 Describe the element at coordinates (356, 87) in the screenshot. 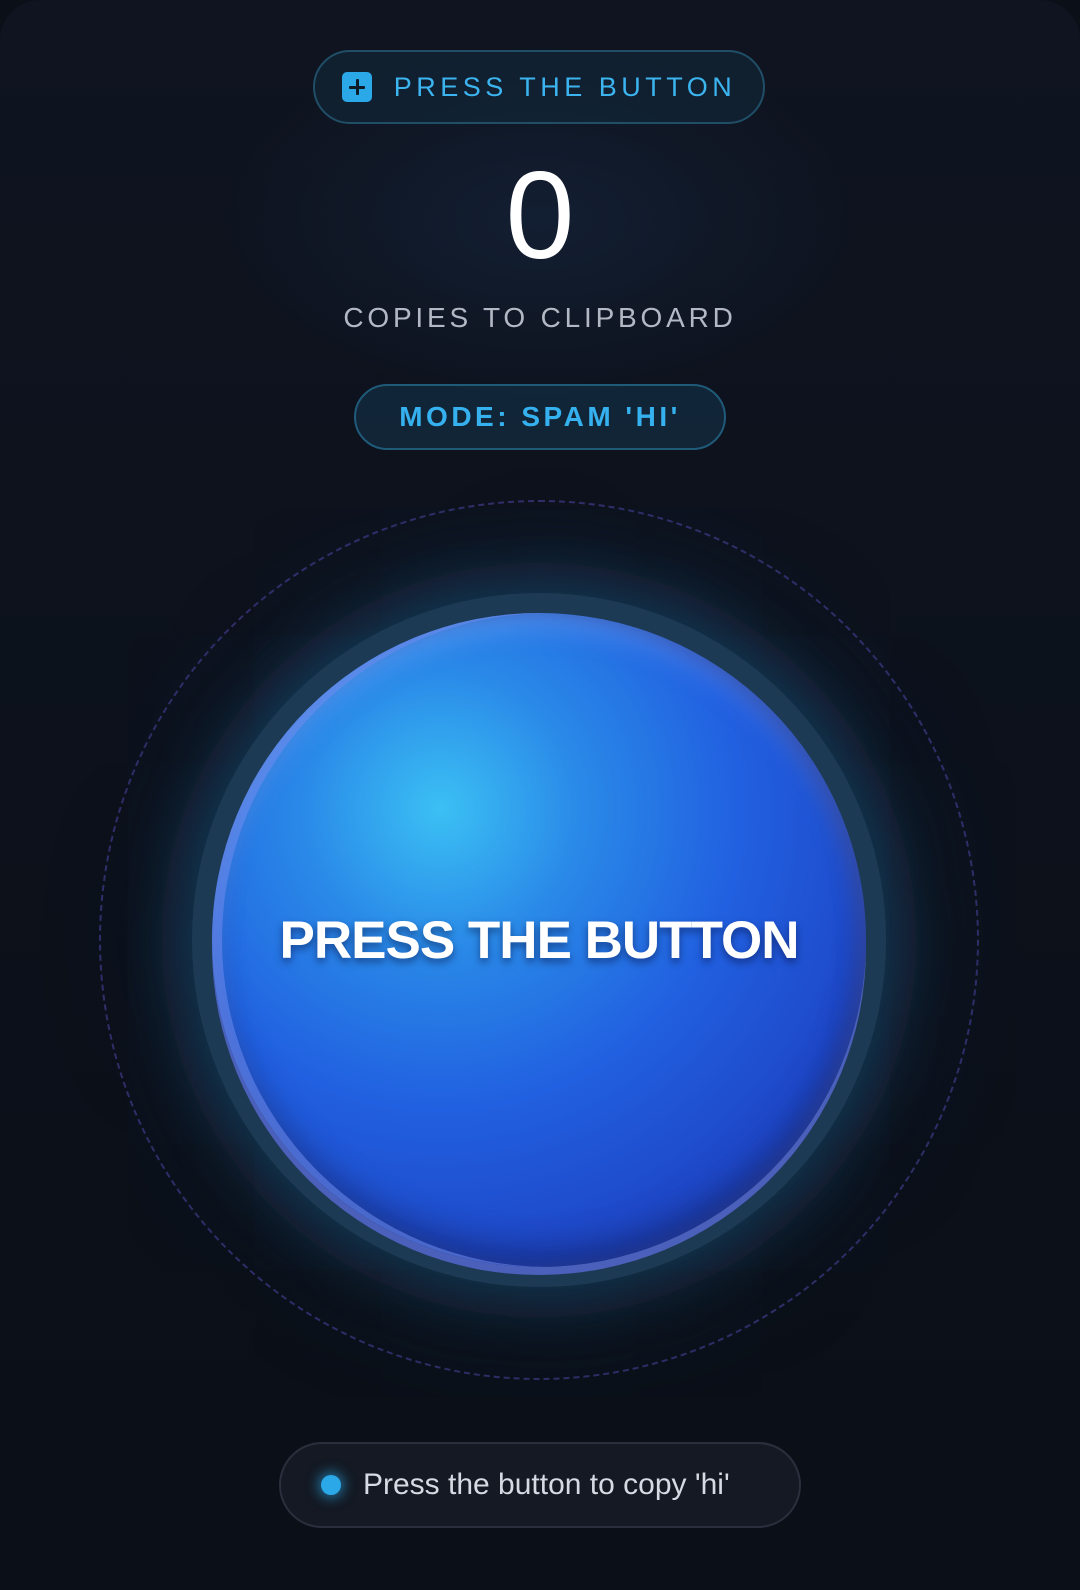

I see `plus-square-icon` at that location.